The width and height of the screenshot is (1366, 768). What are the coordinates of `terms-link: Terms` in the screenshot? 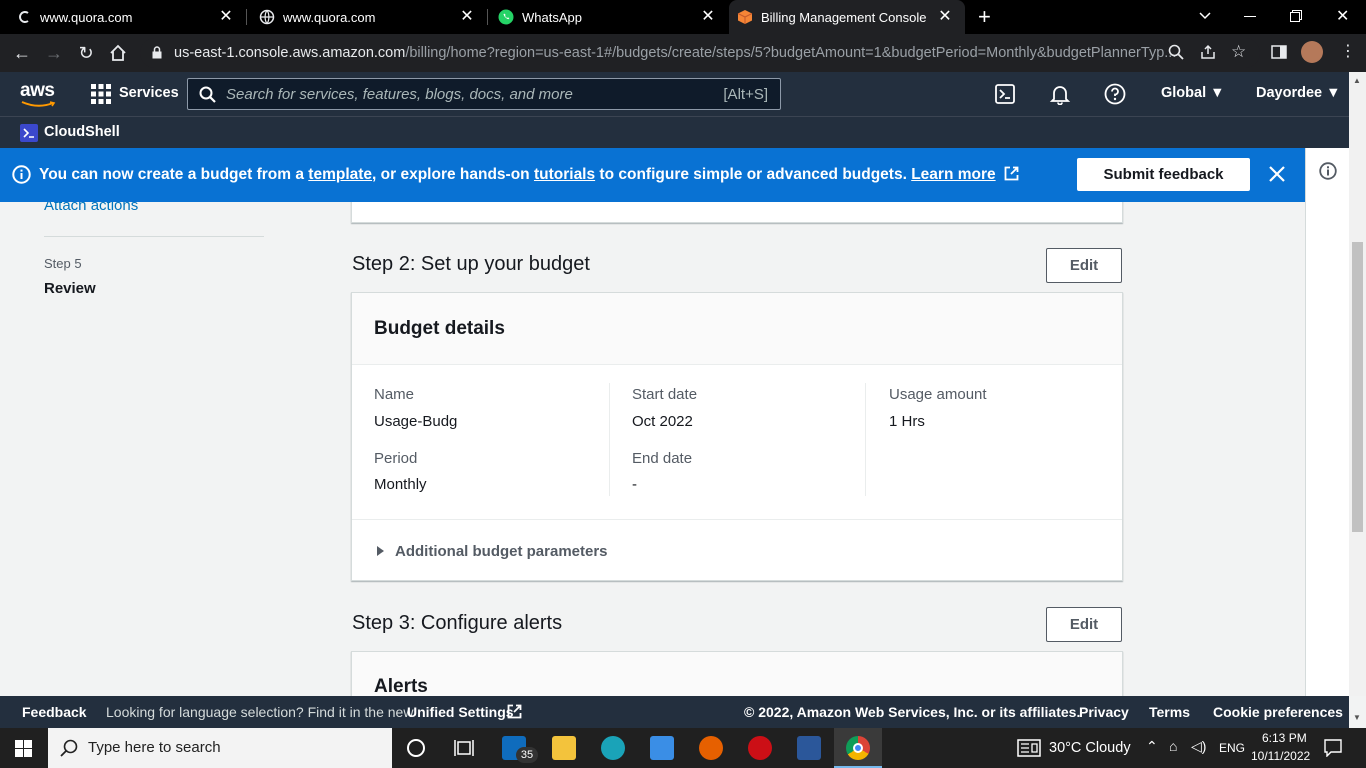 It's located at (1169, 712).